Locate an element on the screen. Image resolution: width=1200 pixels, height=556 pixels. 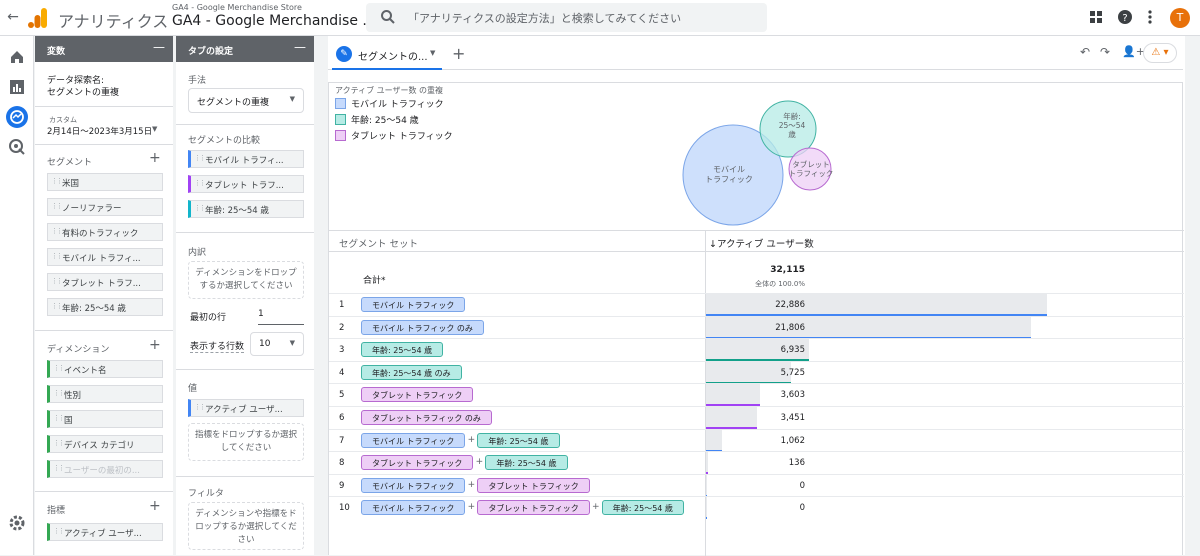
segment-chip: ノーリファラー is located at coordinates (105, 207).